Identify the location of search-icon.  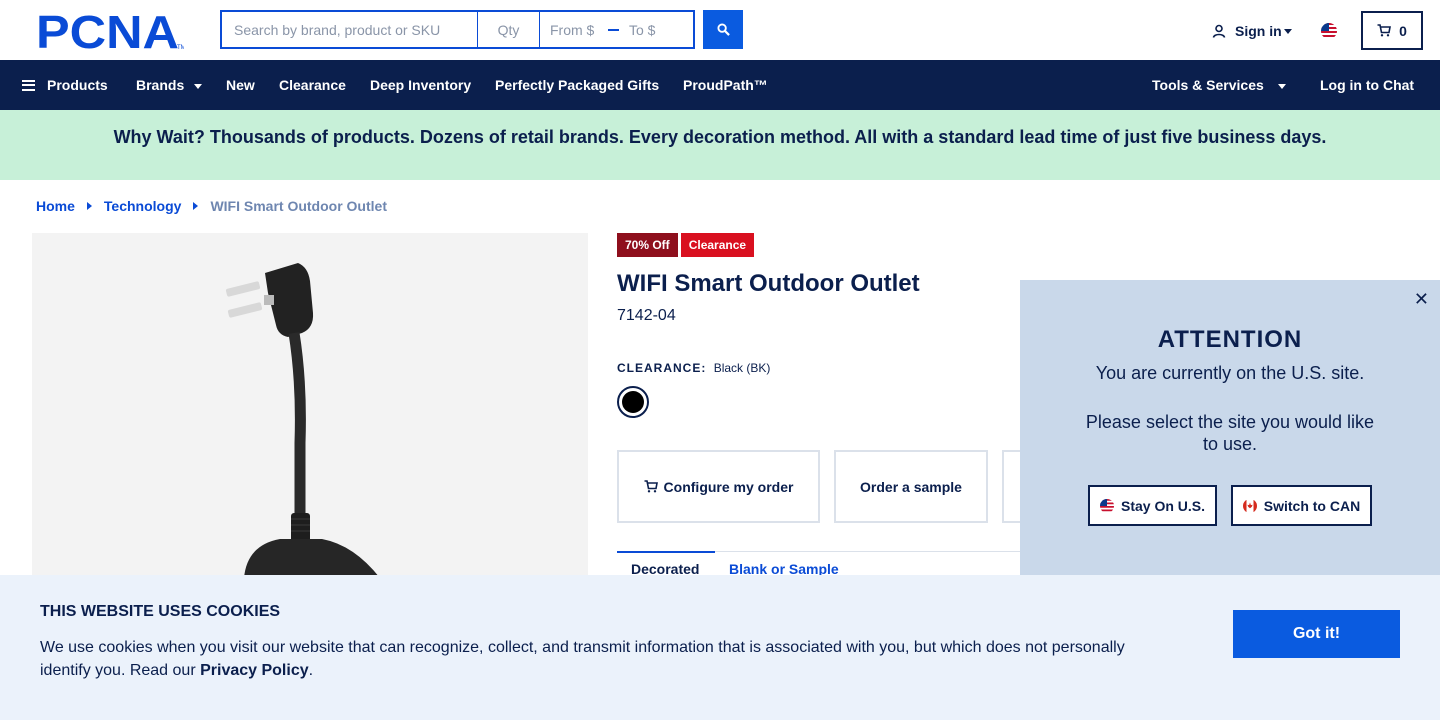
(723, 29).